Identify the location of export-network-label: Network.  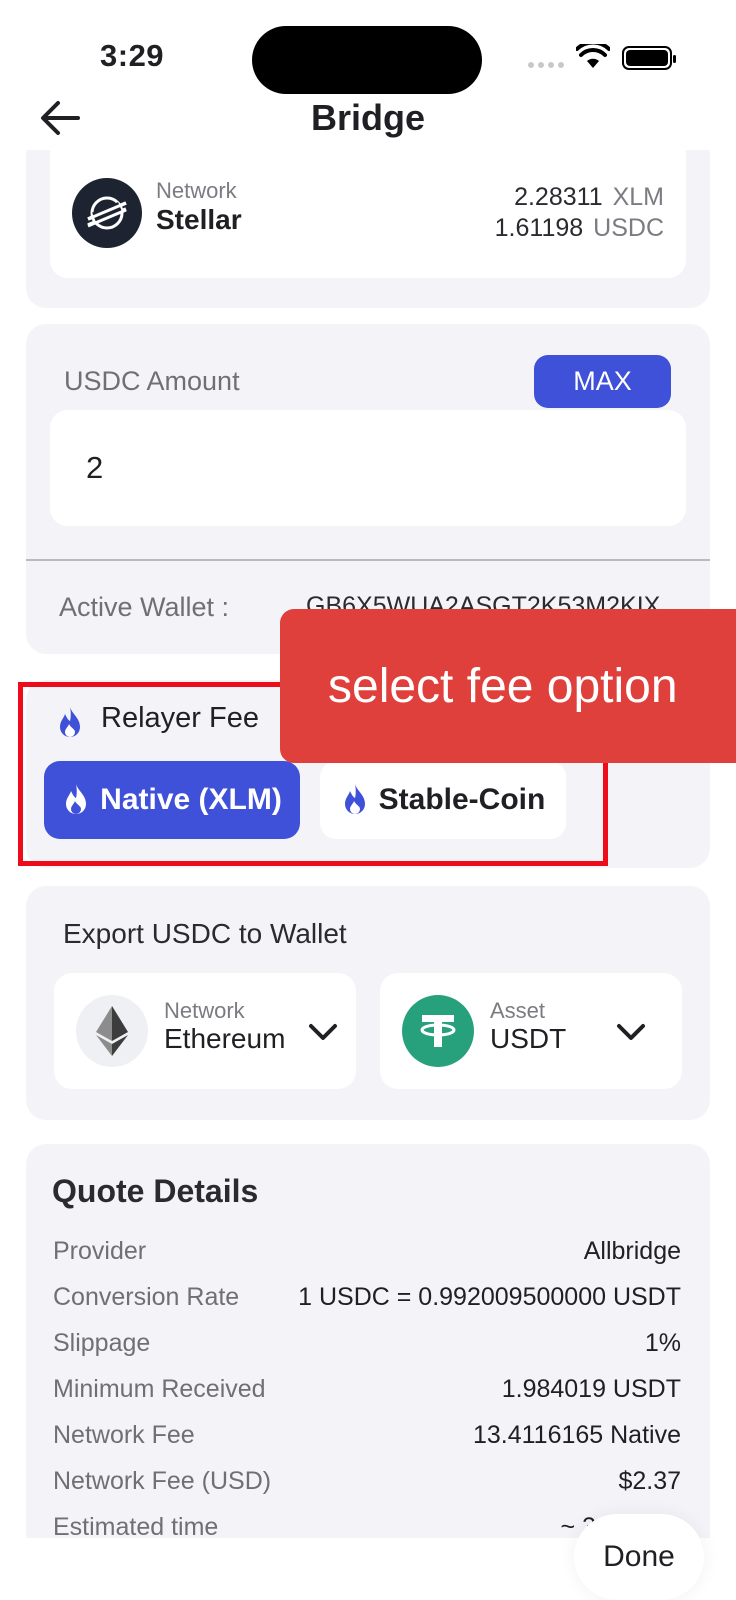
(204, 1010).